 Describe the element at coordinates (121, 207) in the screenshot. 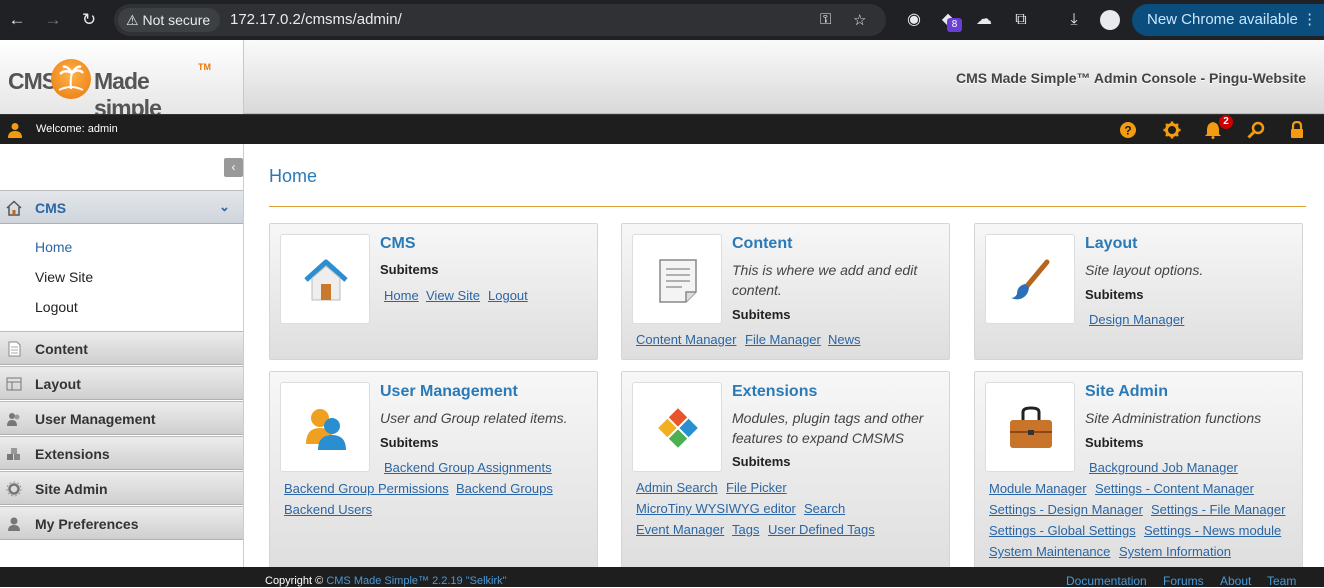

I see `sidebar-item-cms: CMS ⌄` at that location.